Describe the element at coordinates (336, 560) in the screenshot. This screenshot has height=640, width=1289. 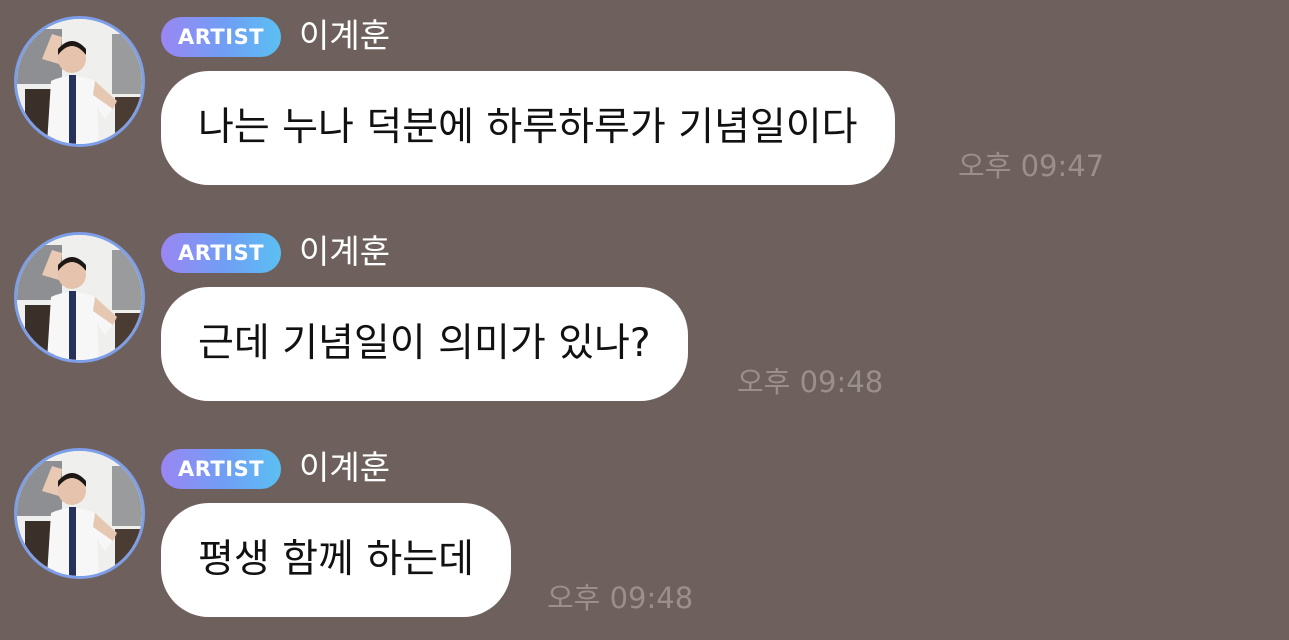
I see `message-bubble: 평생 함께 하는데` at that location.